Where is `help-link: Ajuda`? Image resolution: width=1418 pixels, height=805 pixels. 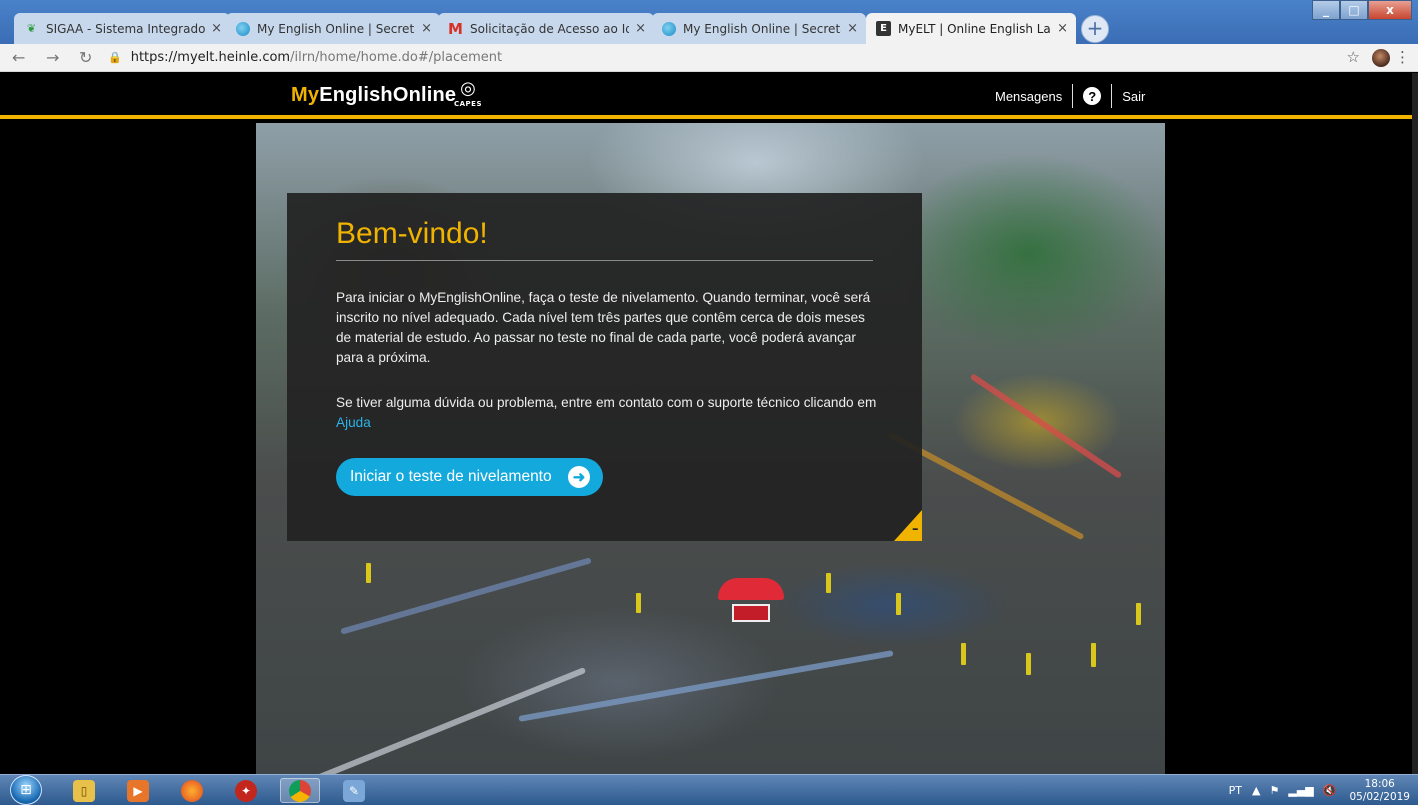 help-link: Ajuda is located at coordinates (353, 422).